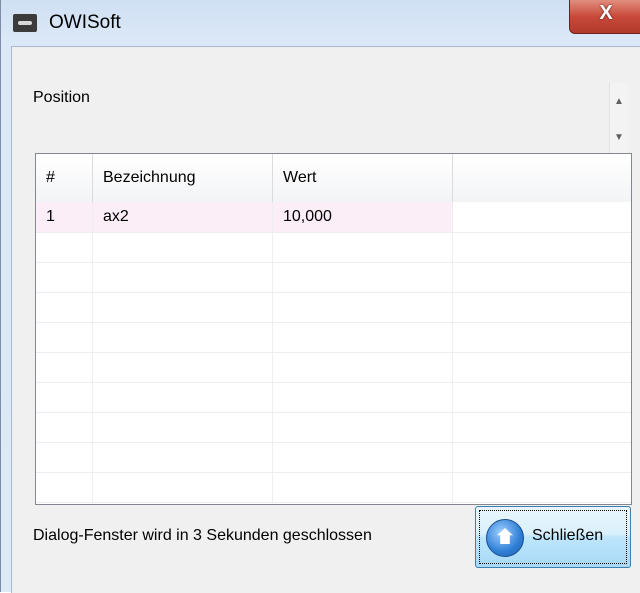  I want to click on close-button-label: Schließen, so click(568, 535).